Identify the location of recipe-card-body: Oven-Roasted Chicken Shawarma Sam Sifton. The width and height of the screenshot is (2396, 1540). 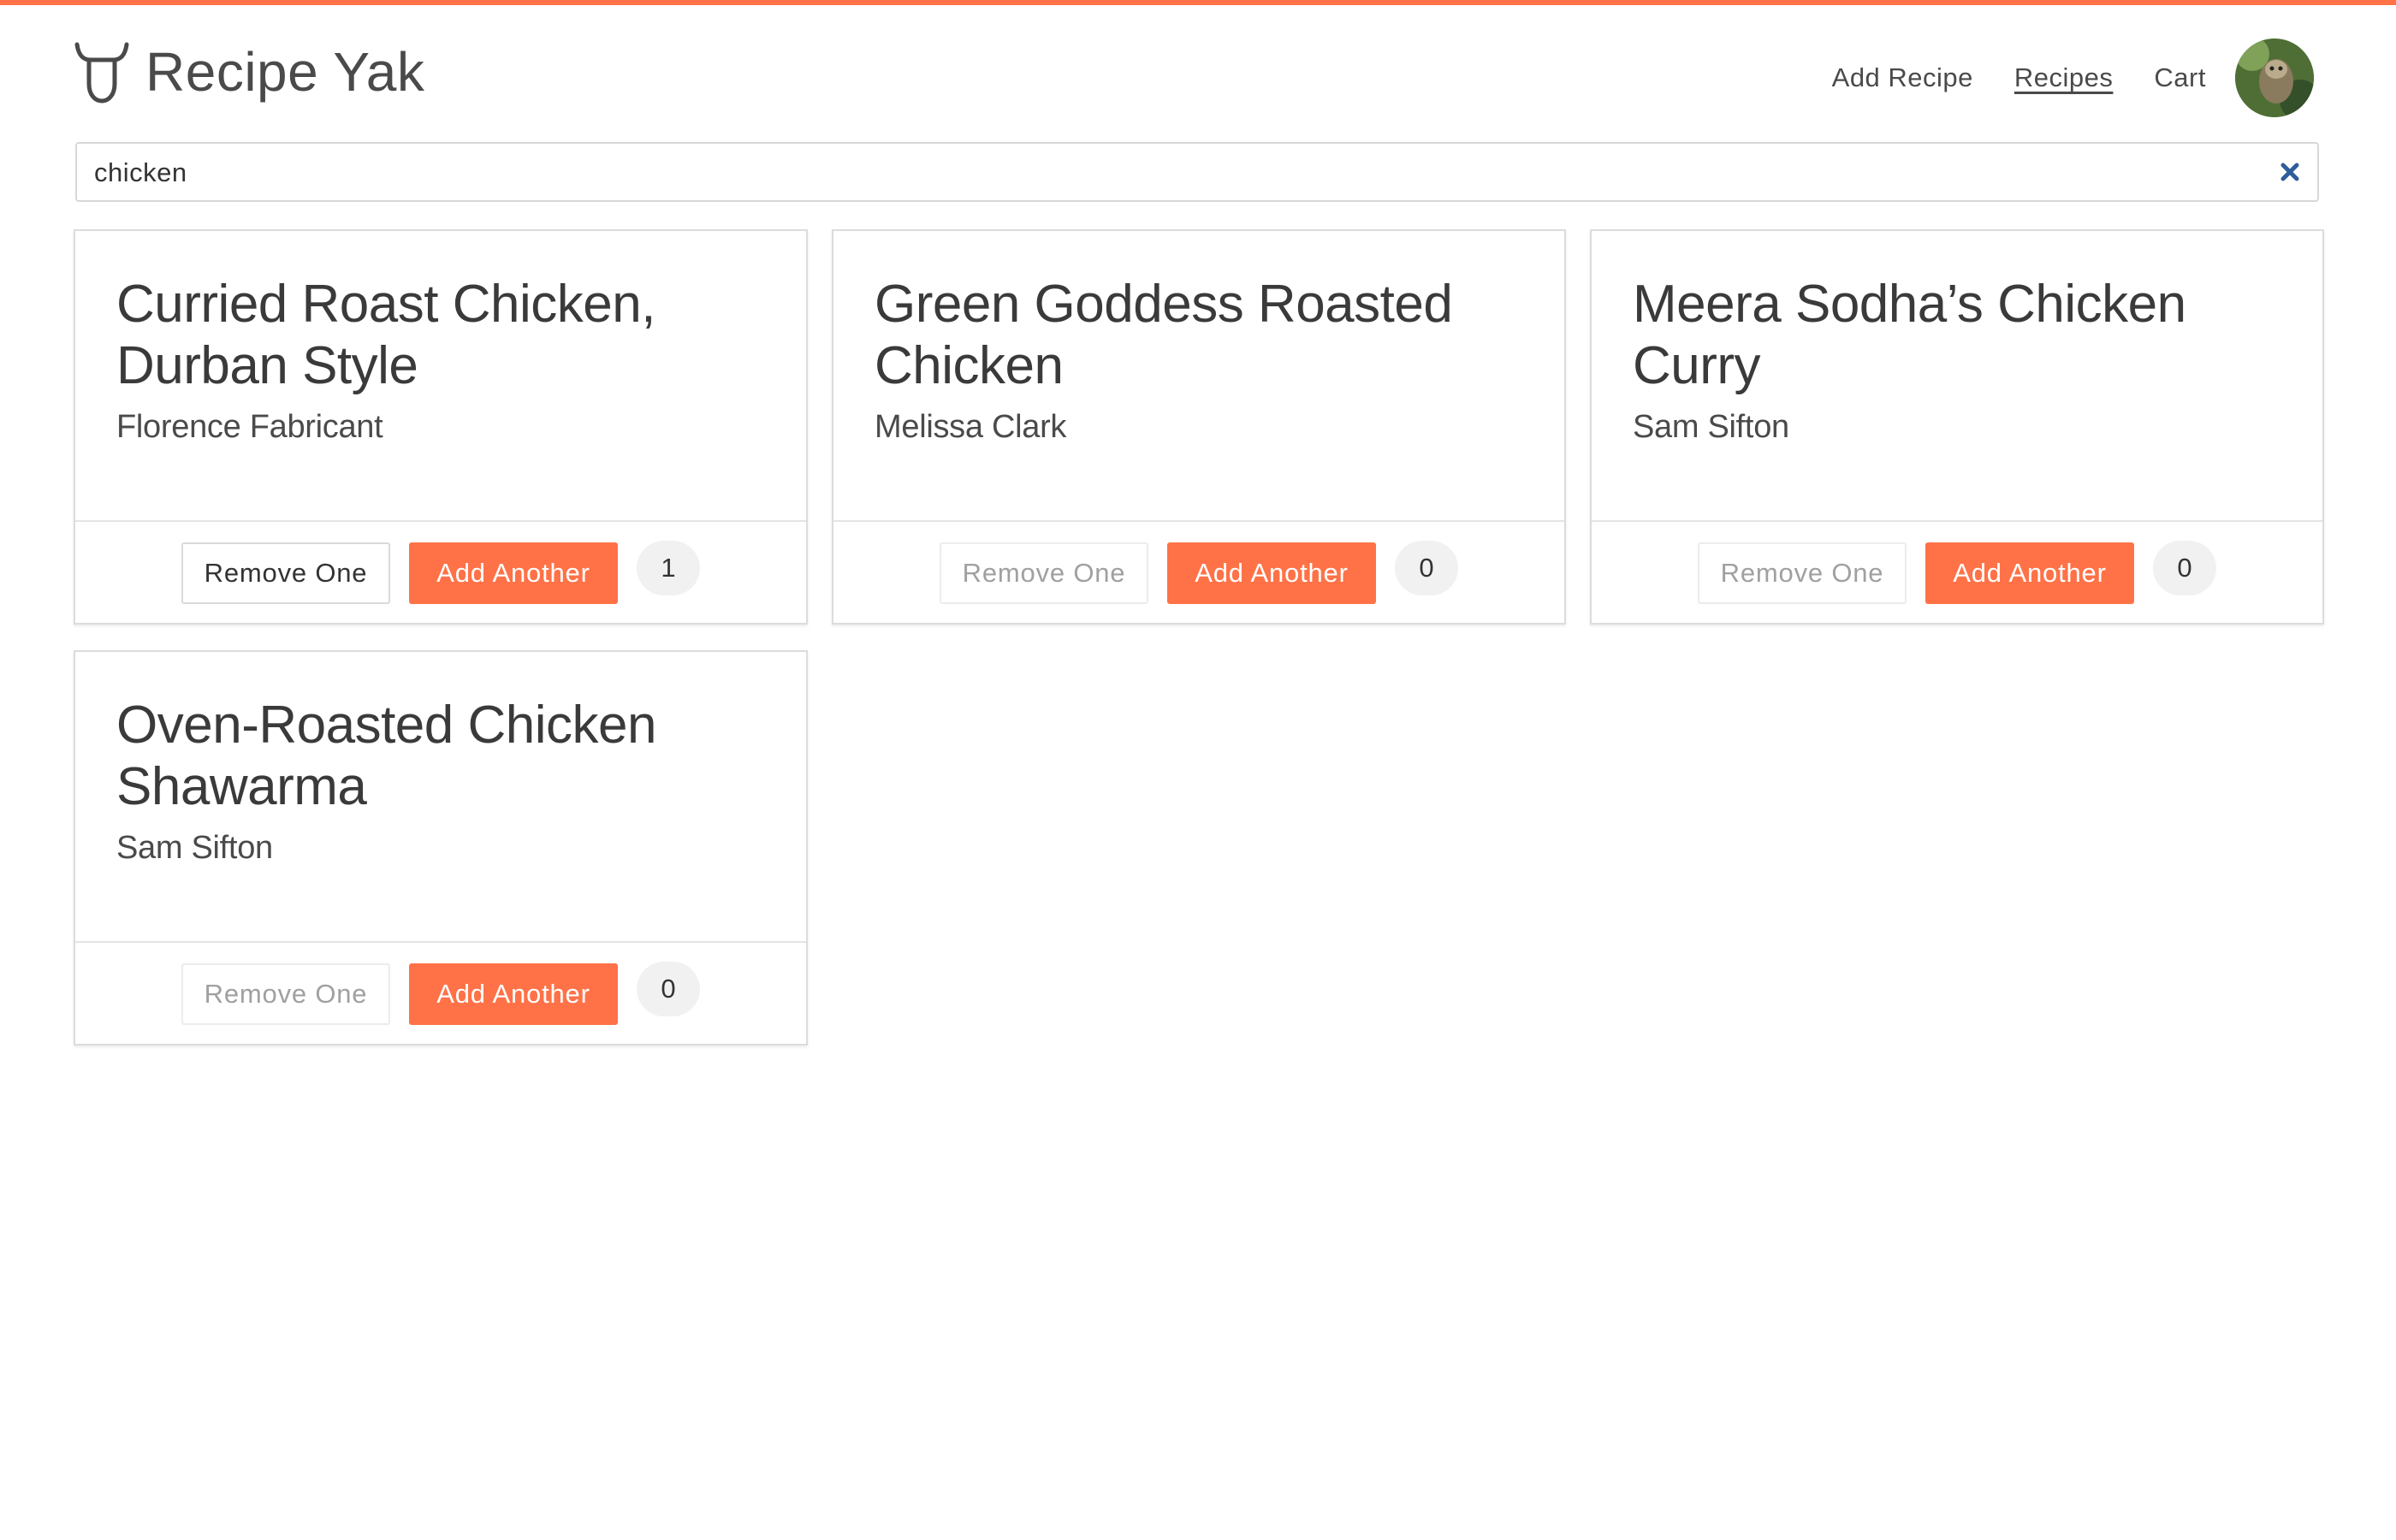
(441, 796).